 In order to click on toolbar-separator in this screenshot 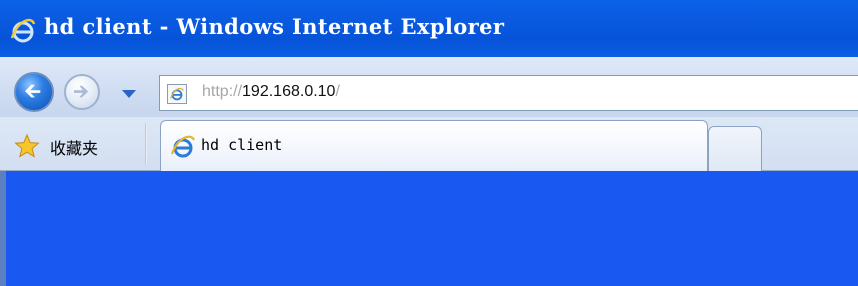, I will do `click(146, 144)`.